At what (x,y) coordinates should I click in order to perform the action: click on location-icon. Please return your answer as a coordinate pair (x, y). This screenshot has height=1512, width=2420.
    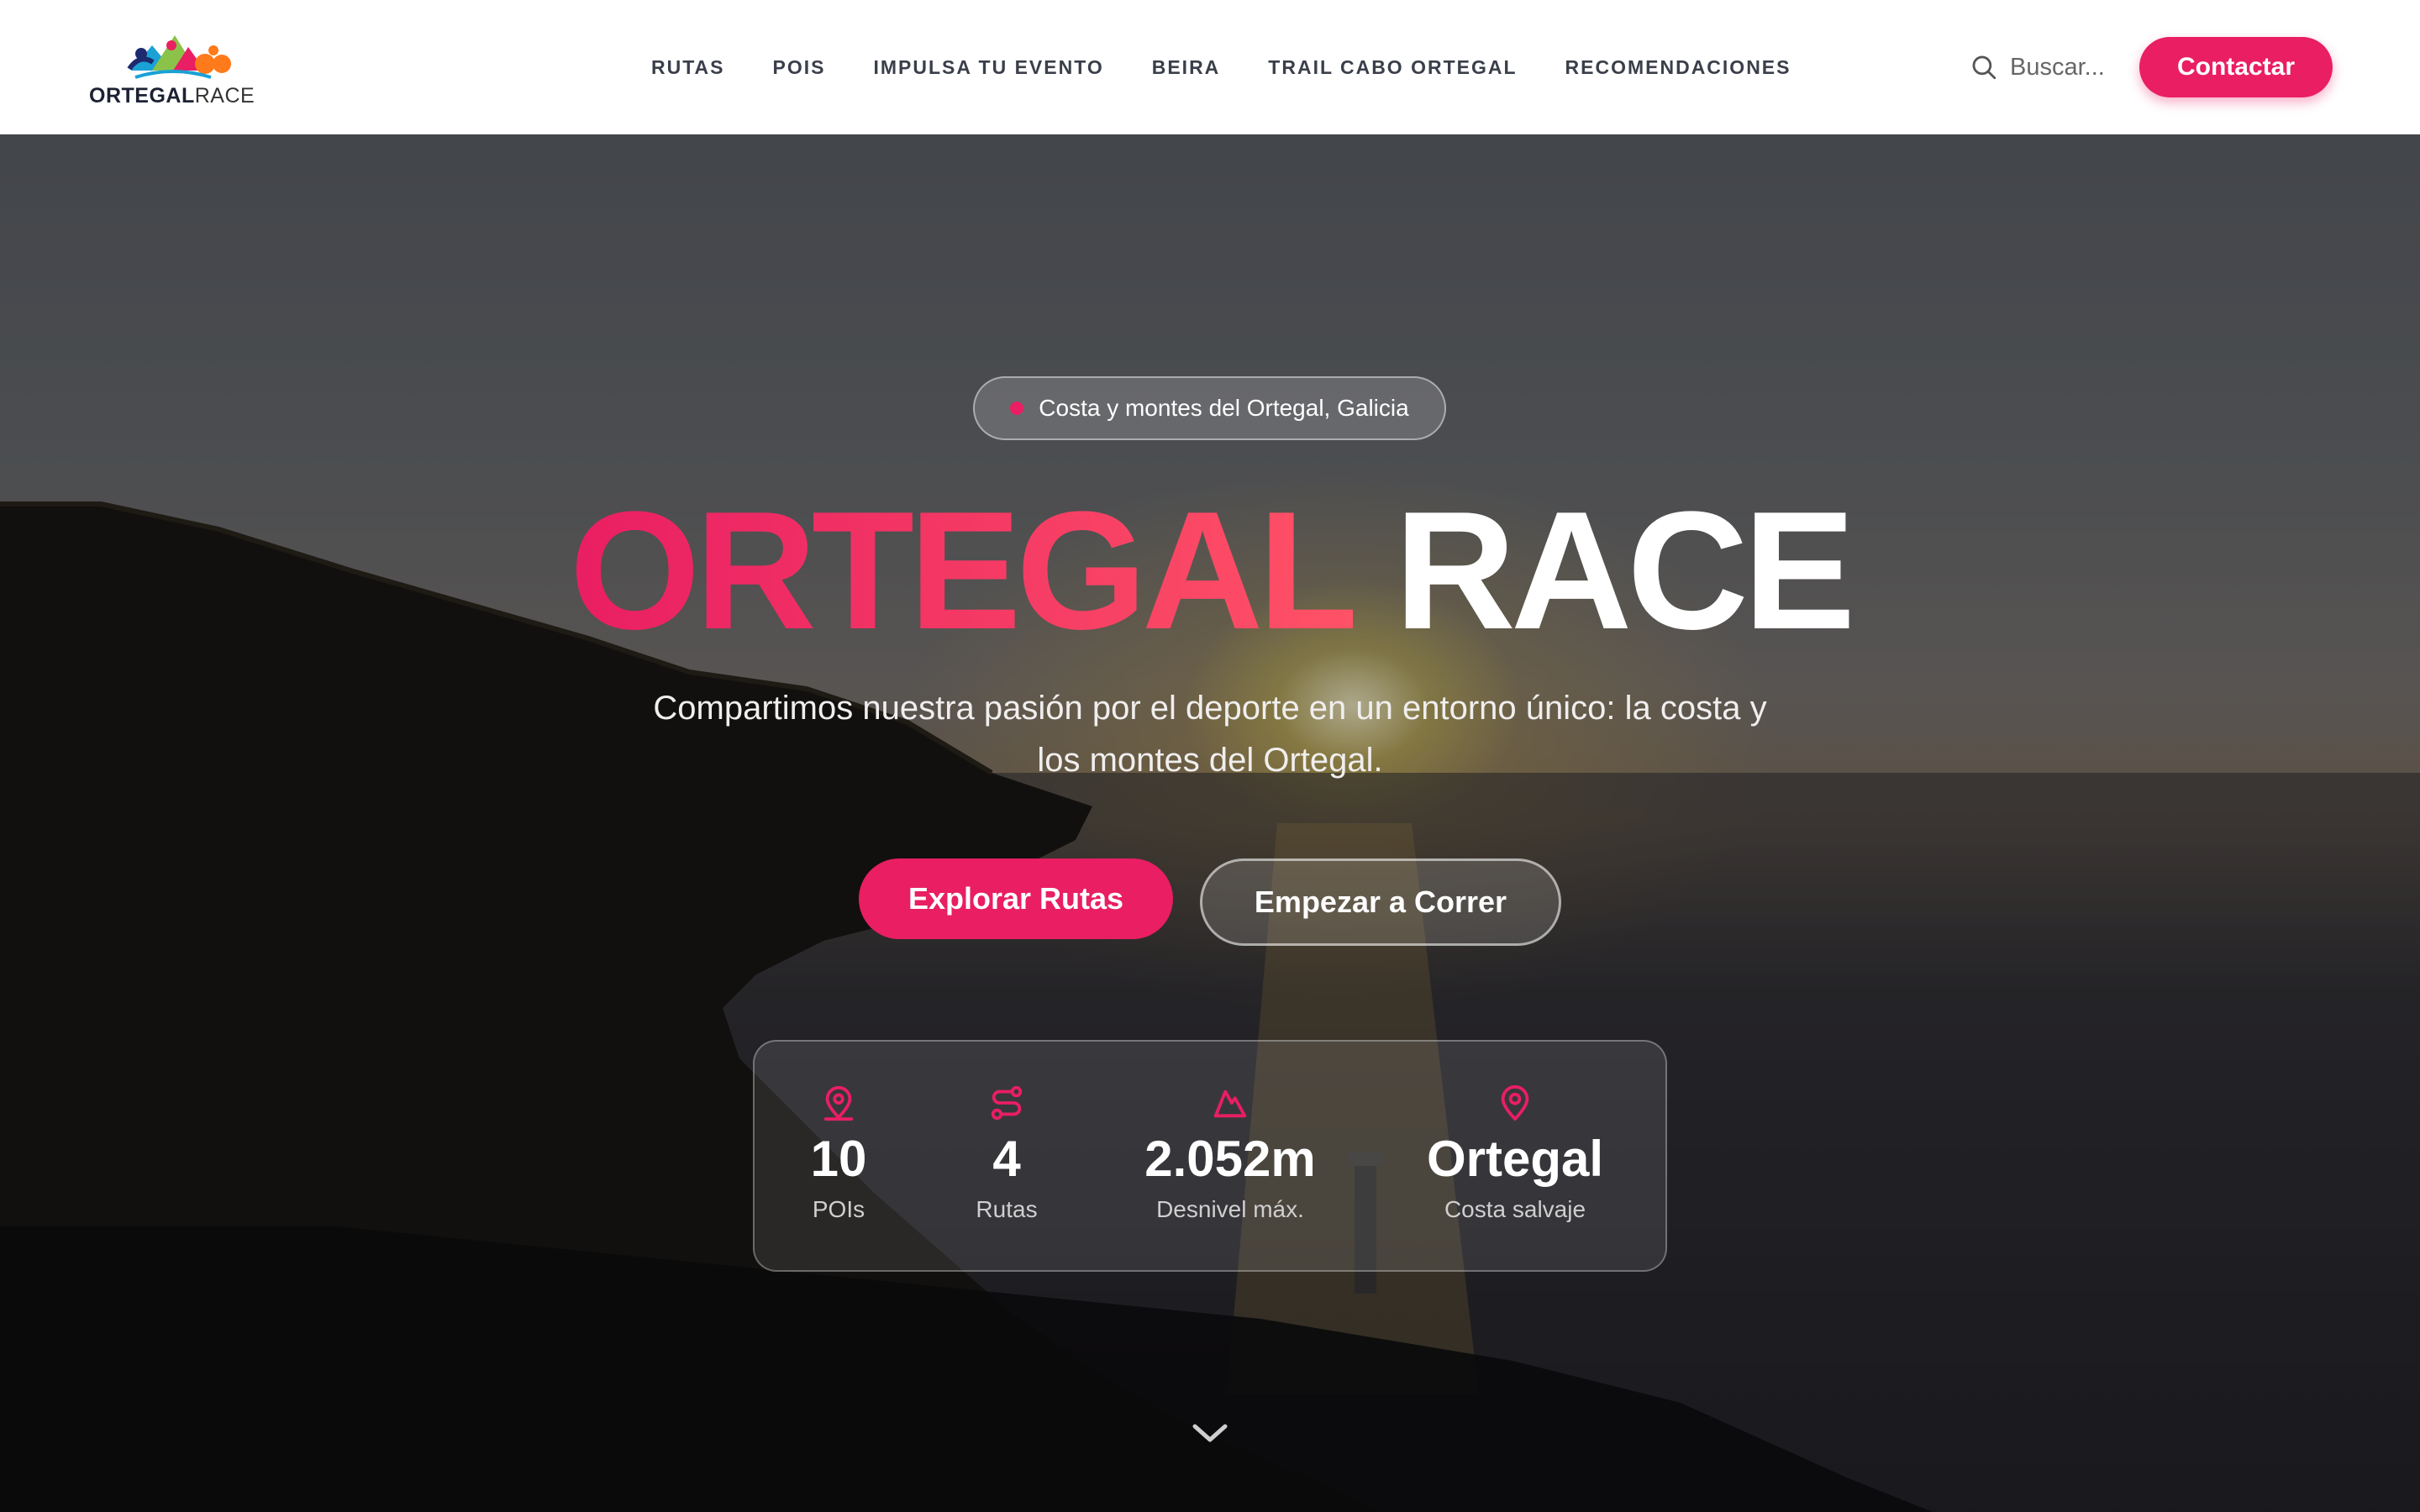
    Looking at the image, I should click on (1515, 1102).